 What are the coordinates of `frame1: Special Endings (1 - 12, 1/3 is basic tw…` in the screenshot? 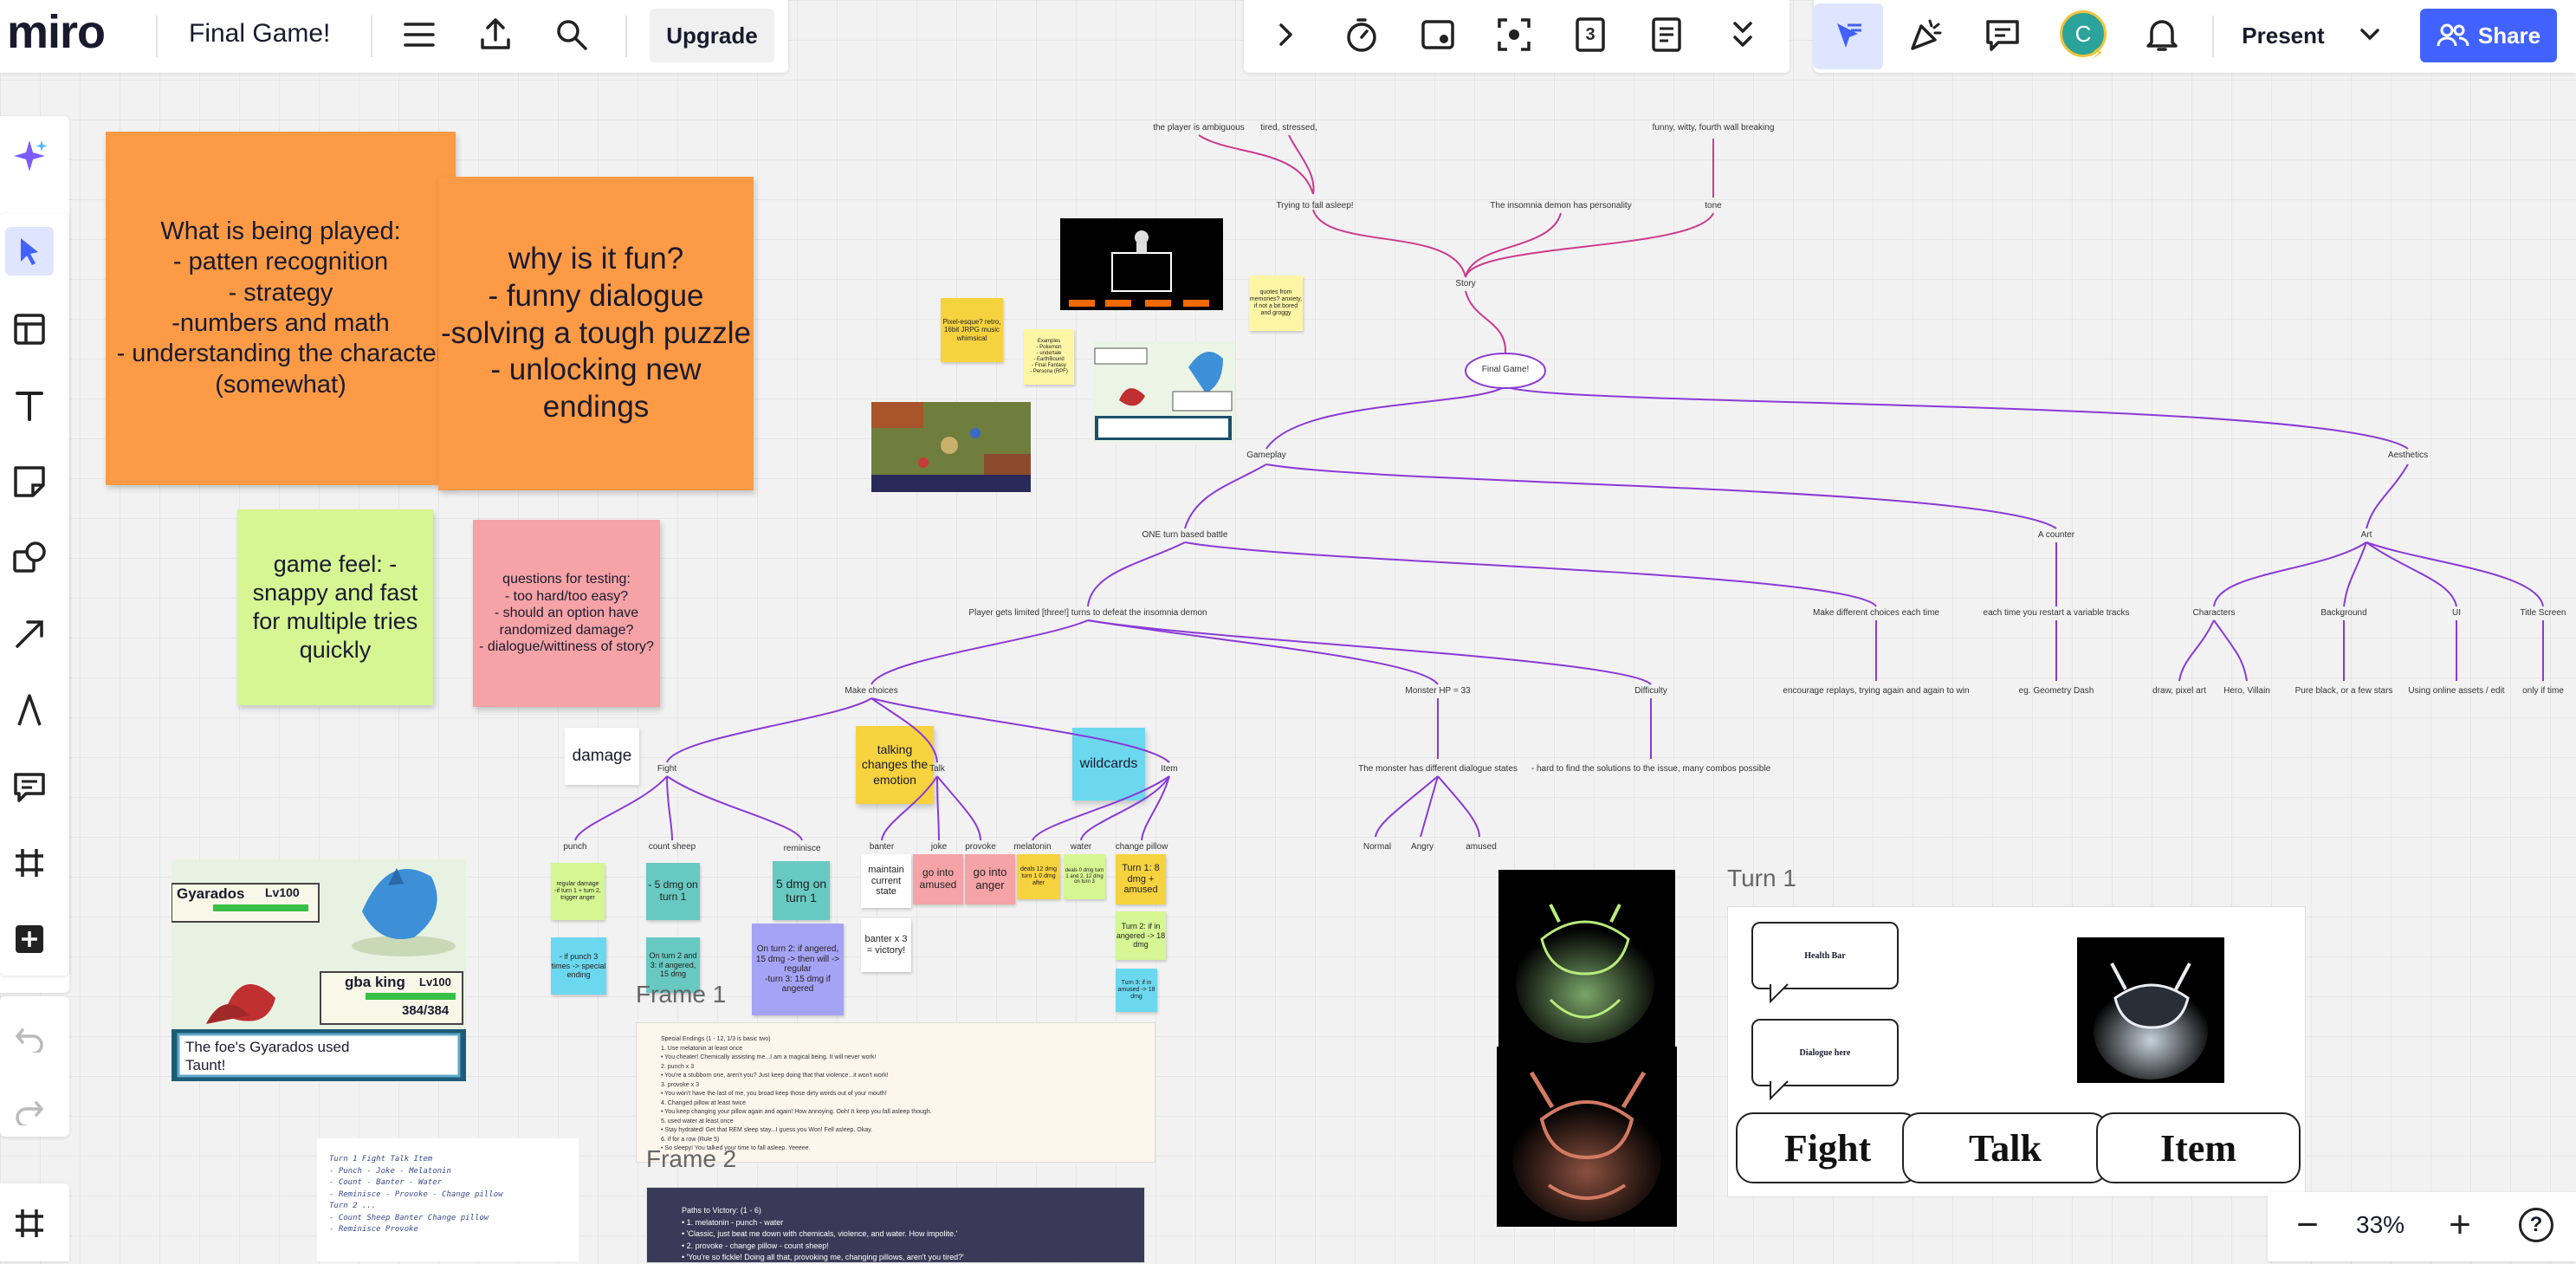 It's located at (895, 1092).